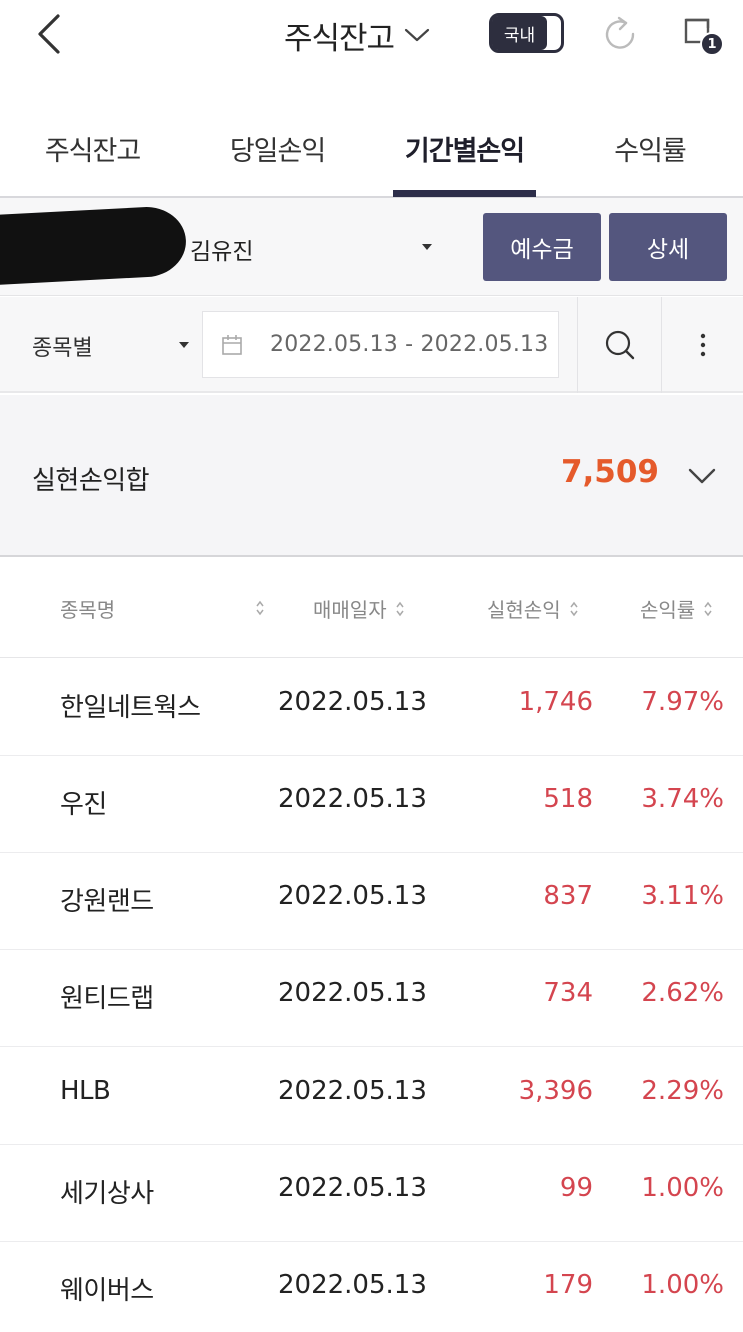 The width and height of the screenshot is (743, 1332). Describe the element at coordinates (682, 993) in the screenshot. I see `return-rate: 2.62%` at that location.